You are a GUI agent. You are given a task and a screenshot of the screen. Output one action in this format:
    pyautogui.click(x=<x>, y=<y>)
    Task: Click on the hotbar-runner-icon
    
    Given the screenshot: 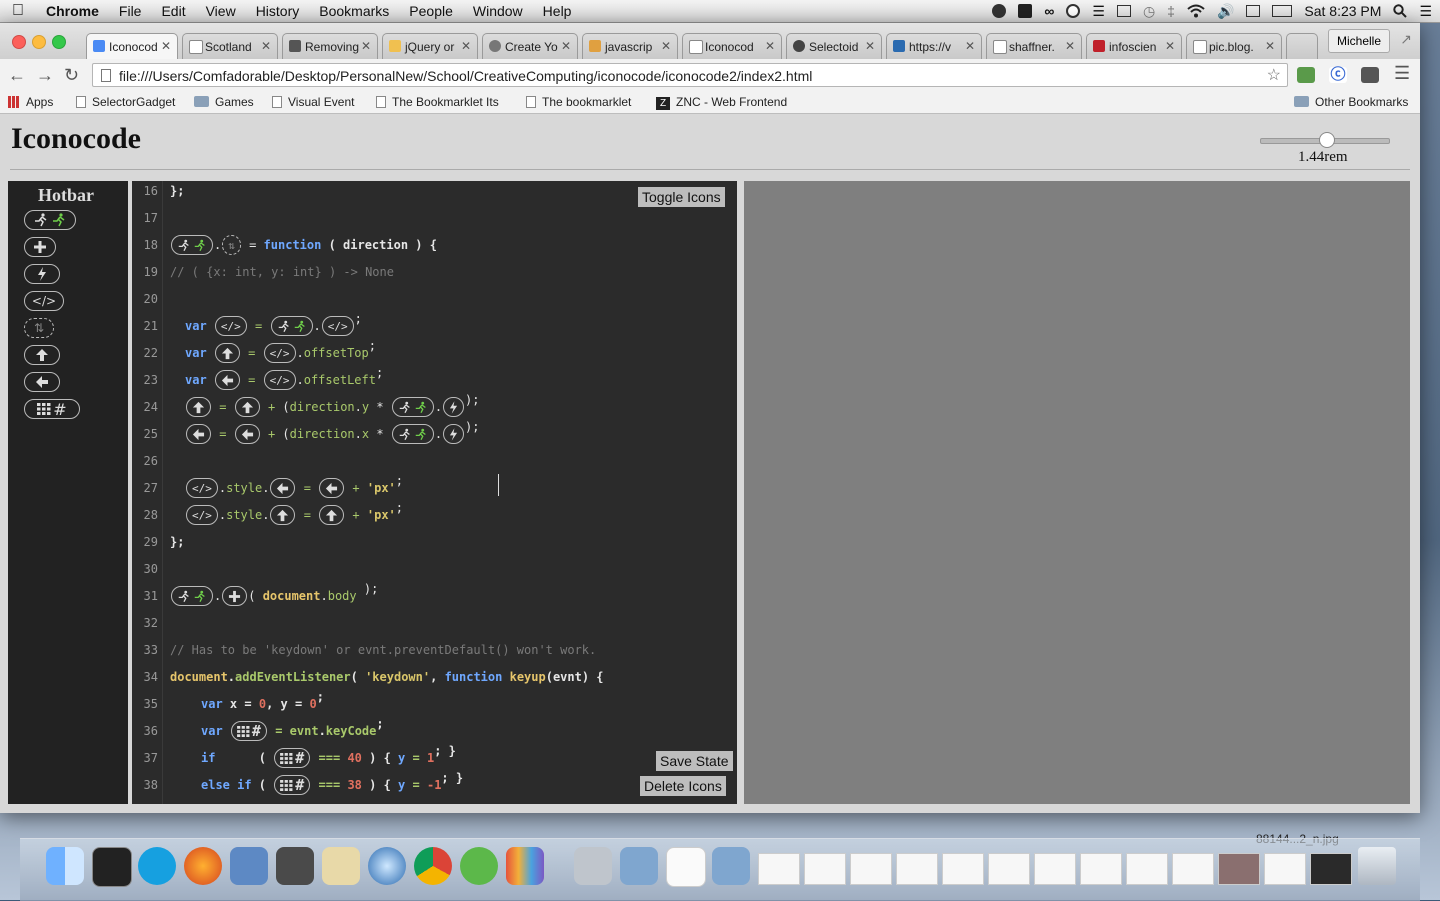 What is the action you would take?
    pyautogui.click(x=50, y=220)
    